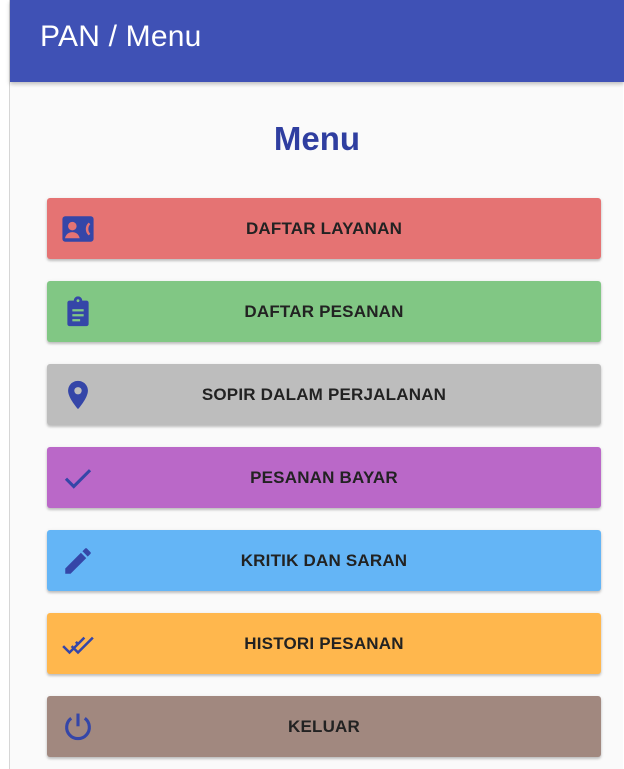  I want to click on histori-pesanan-button: HISTORI PESANAN, so click(324, 643).